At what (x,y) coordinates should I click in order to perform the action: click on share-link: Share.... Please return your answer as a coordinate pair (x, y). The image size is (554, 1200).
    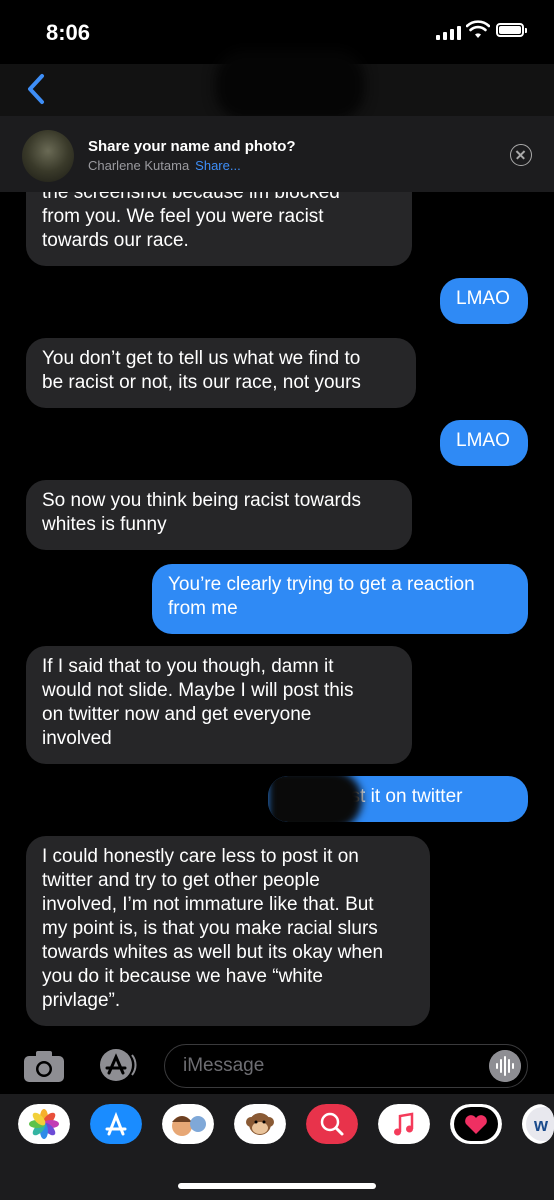
    Looking at the image, I should click on (218, 165).